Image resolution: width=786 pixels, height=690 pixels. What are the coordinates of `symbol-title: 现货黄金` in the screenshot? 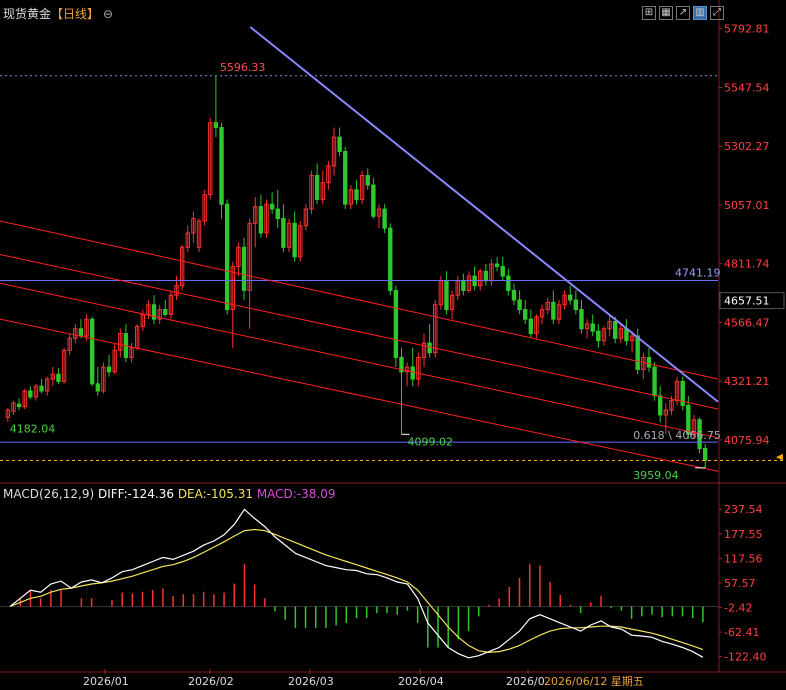 It's located at (27, 14).